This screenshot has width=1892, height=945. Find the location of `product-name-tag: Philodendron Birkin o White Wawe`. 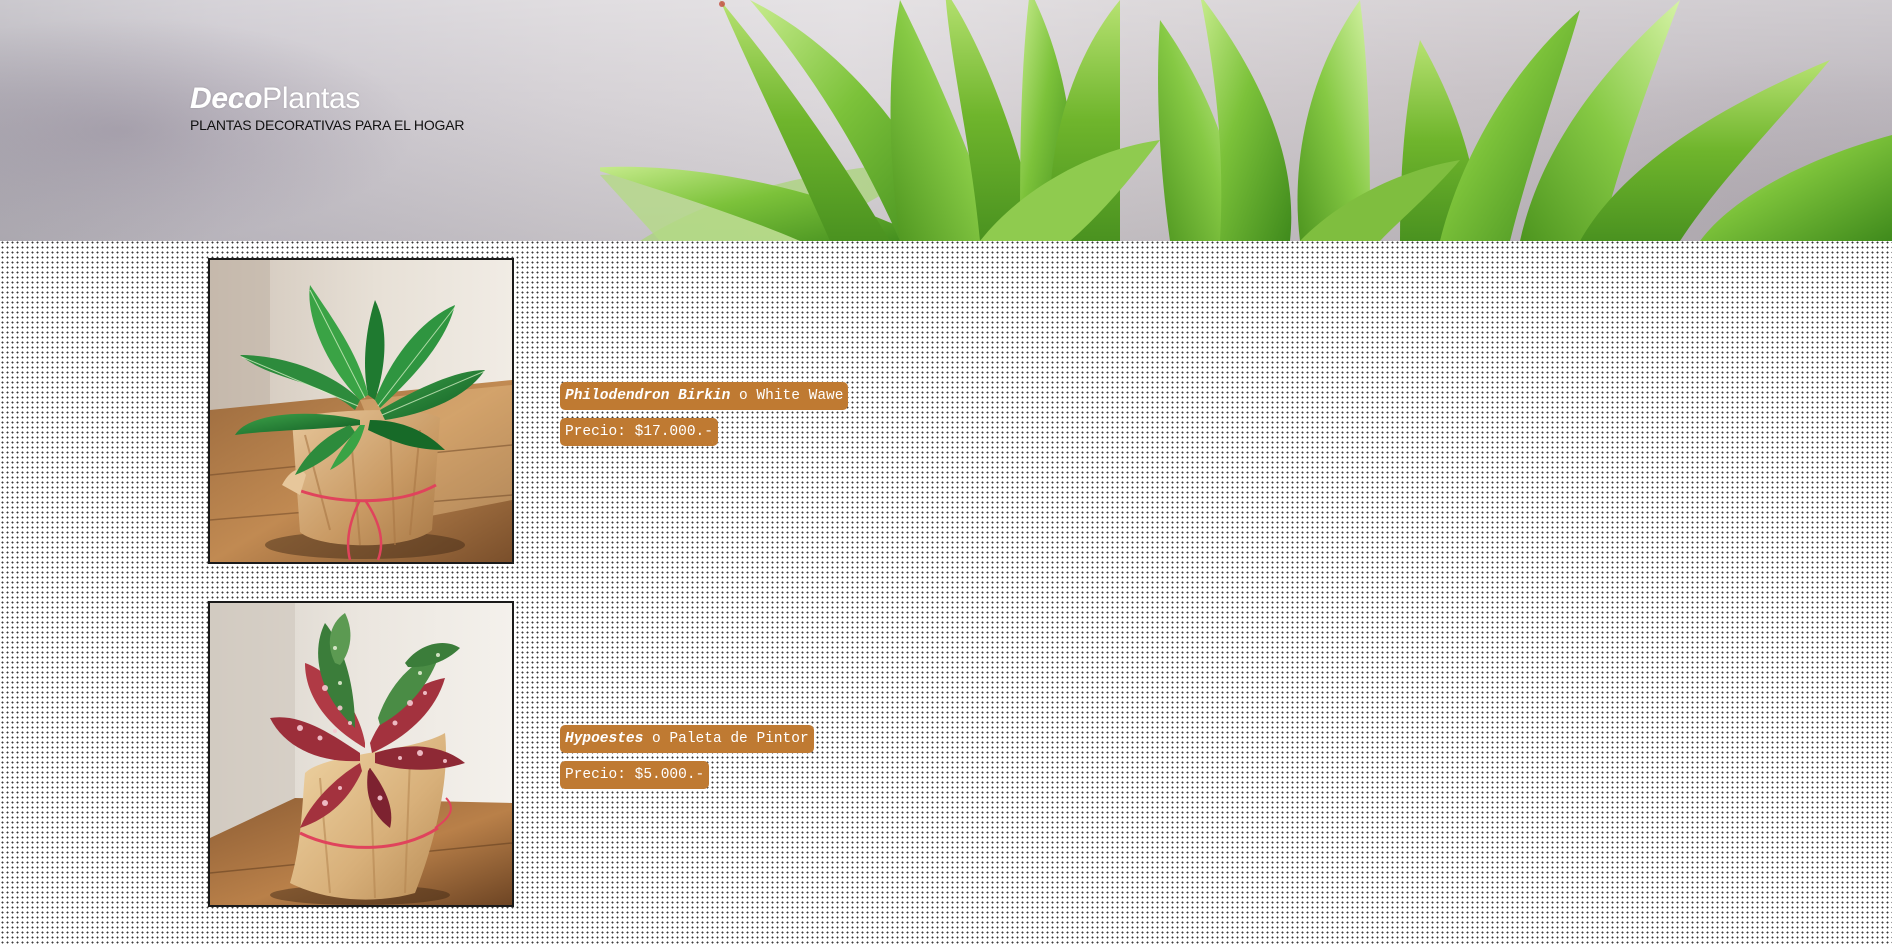

product-name-tag: Philodendron Birkin o White Wawe is located at coordinates (704, 396).